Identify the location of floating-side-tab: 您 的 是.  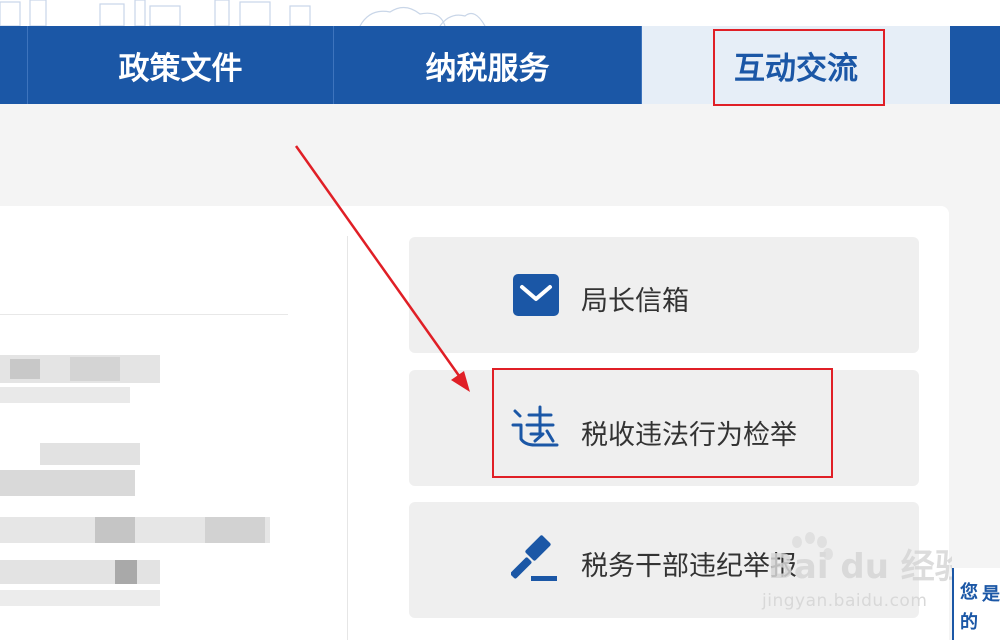
(976, 604).